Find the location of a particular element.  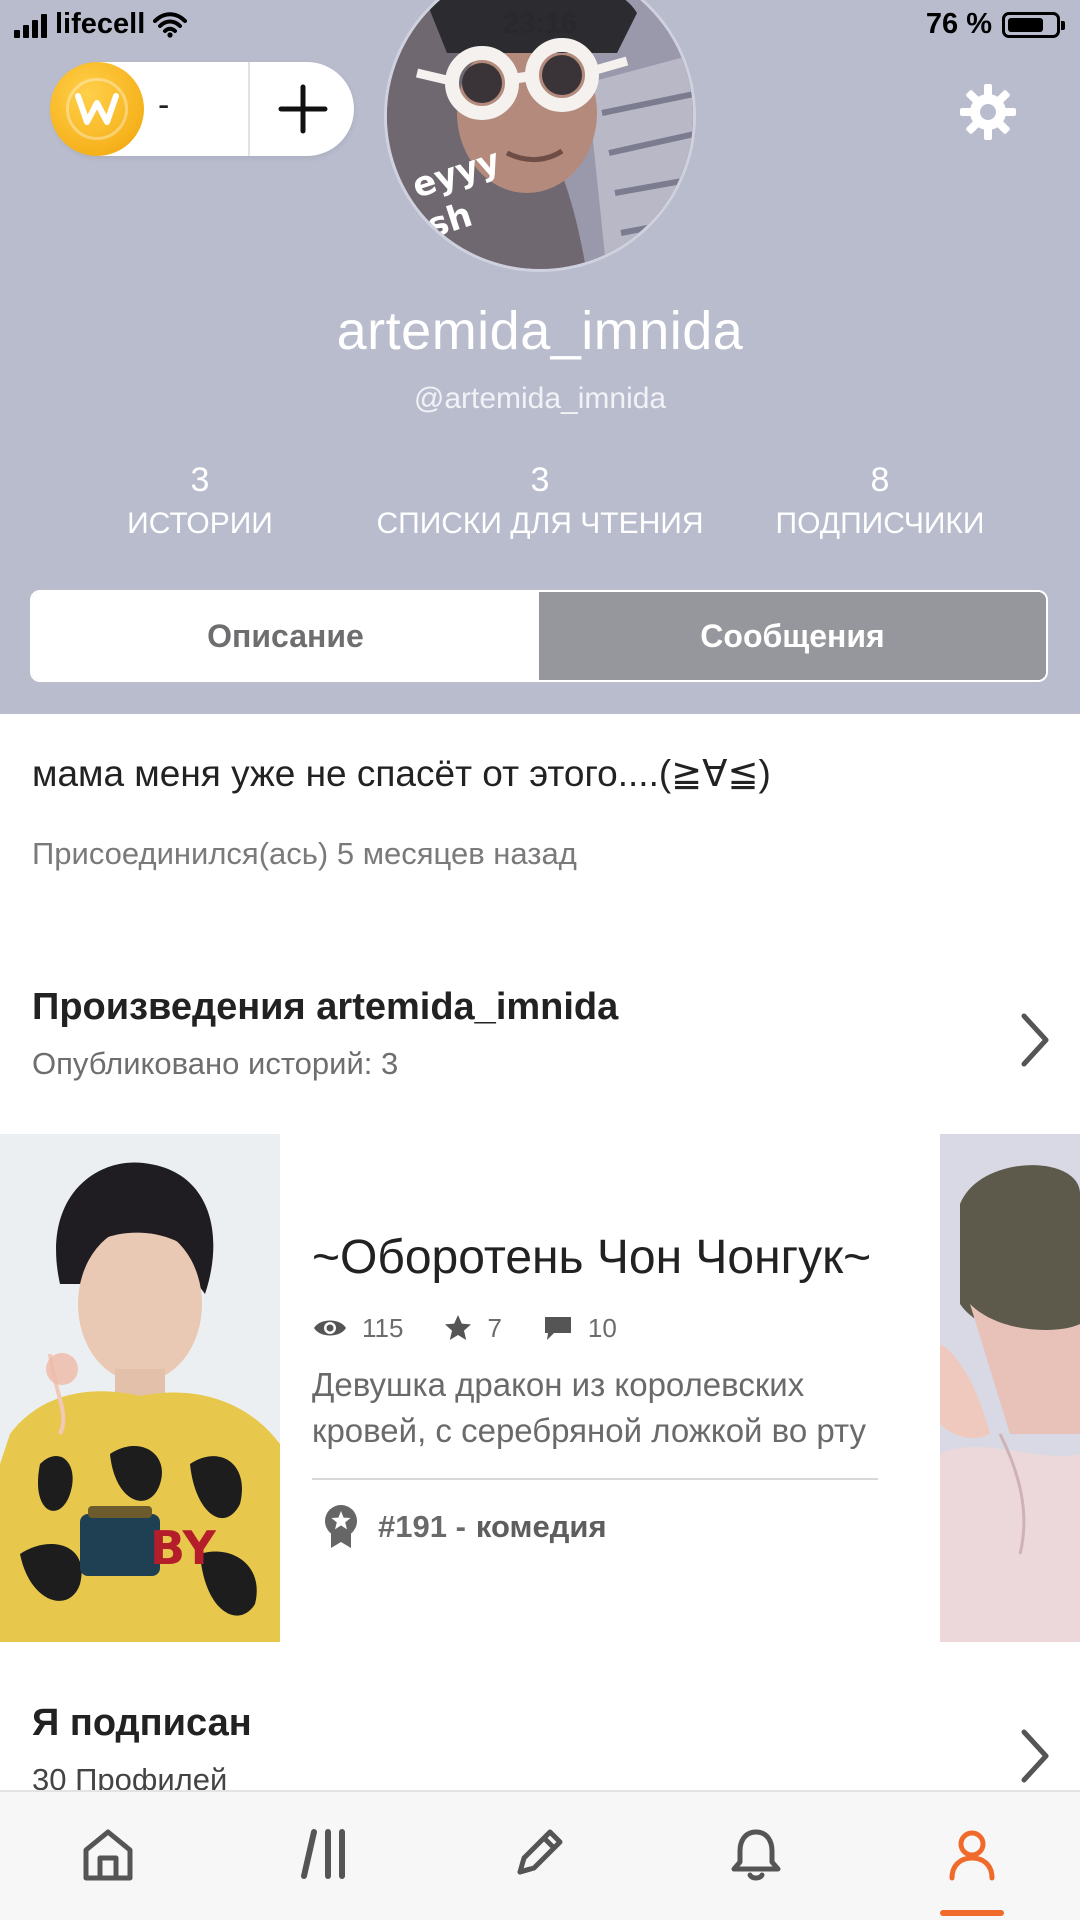

story-comments-count: 10 is located at coordinates (602, 1327).